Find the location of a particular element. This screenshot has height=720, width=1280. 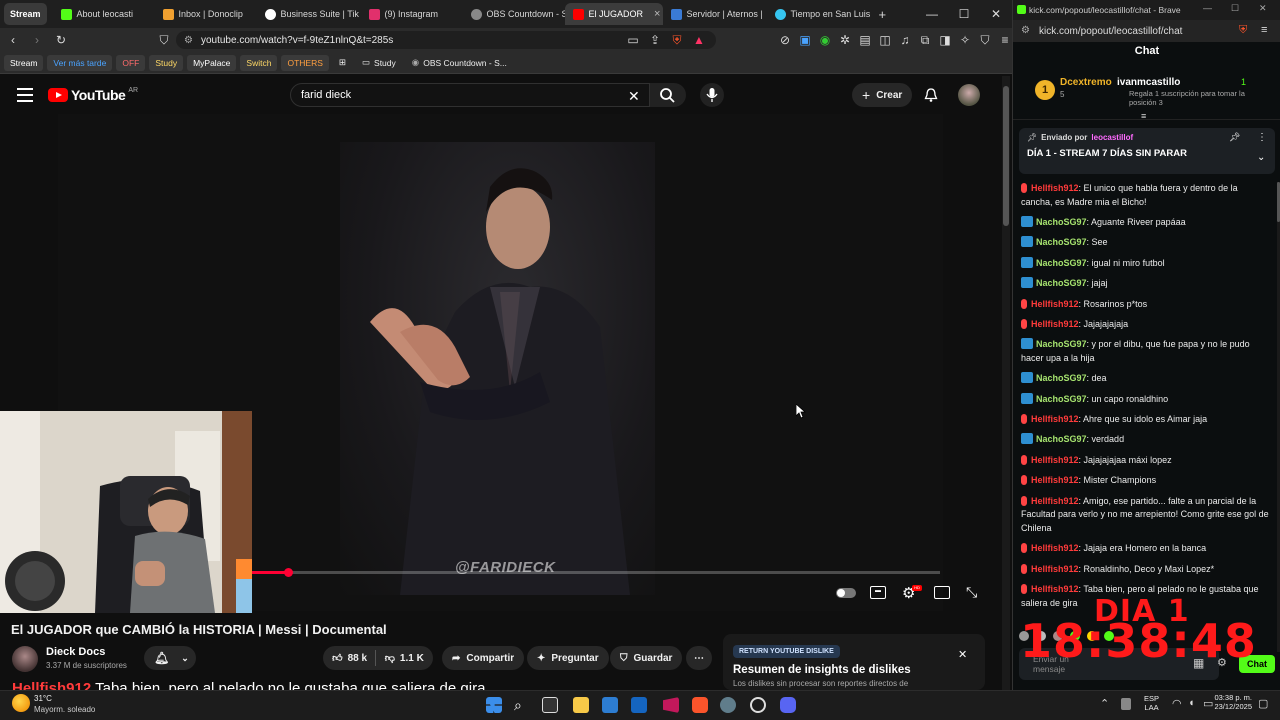

extension-icon: ◉ is located at coordinates (825, 40).